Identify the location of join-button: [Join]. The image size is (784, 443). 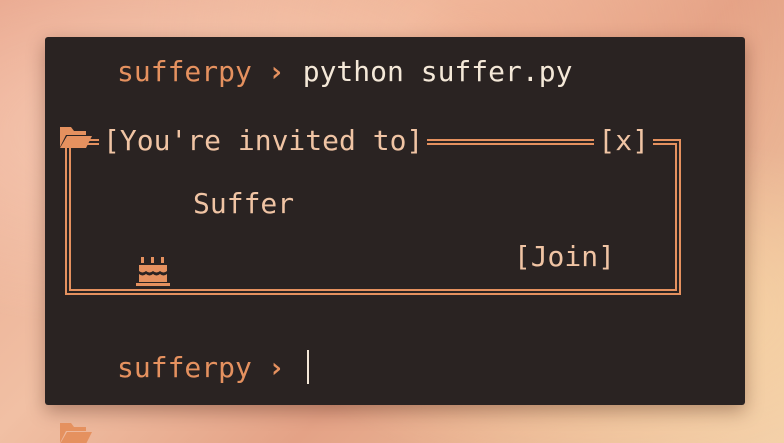
(564, 257).